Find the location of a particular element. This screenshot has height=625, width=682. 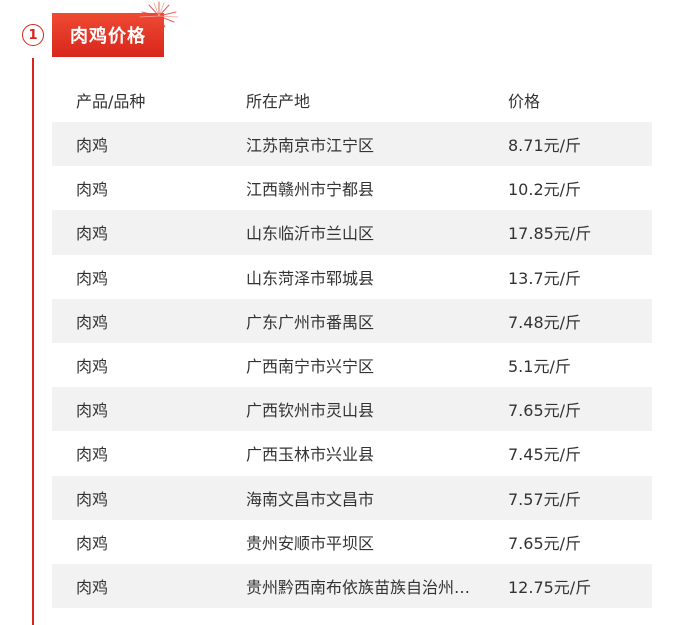

table-row: 肉鸡 贵州安顺市平坝区 7.65元/斤 is located at coordinates (352, 542).